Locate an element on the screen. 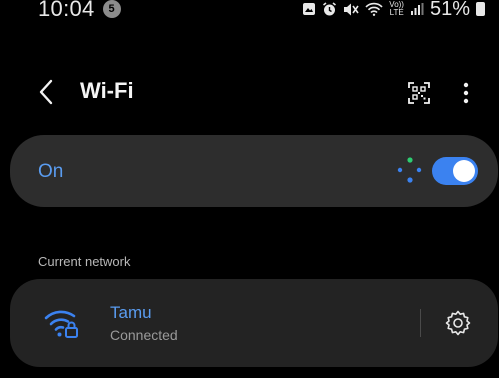 The height and width of the screenshot is (378, 499). alarm-icon is located at coordinates (329, 9).